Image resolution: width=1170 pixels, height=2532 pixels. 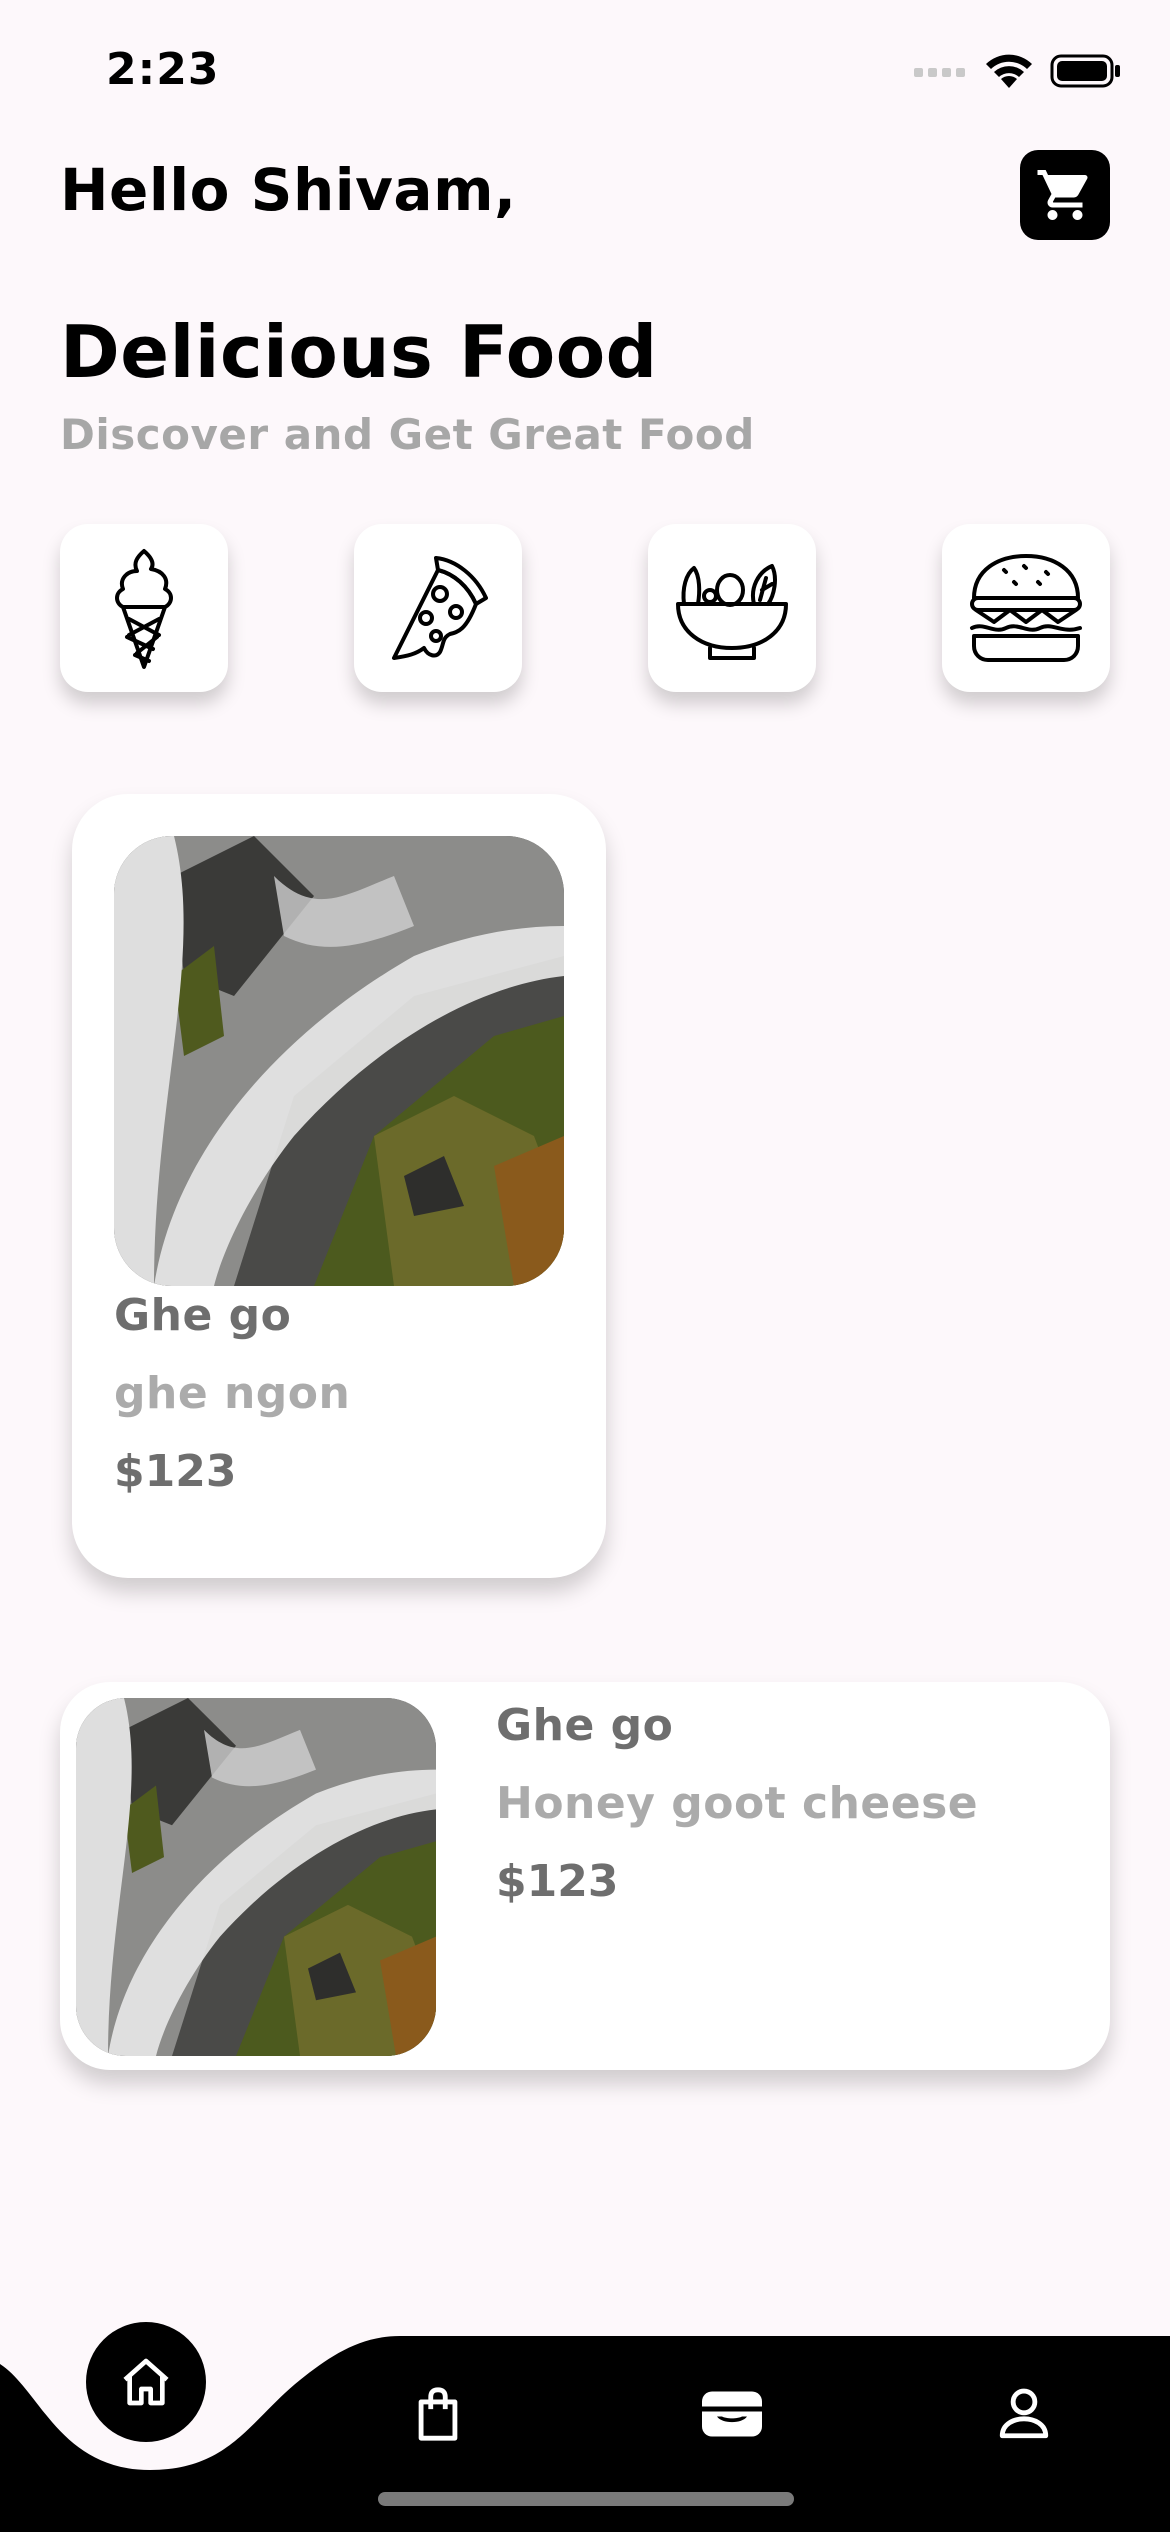 I want to click on wifi-icon, so click(x=1009, y=71).